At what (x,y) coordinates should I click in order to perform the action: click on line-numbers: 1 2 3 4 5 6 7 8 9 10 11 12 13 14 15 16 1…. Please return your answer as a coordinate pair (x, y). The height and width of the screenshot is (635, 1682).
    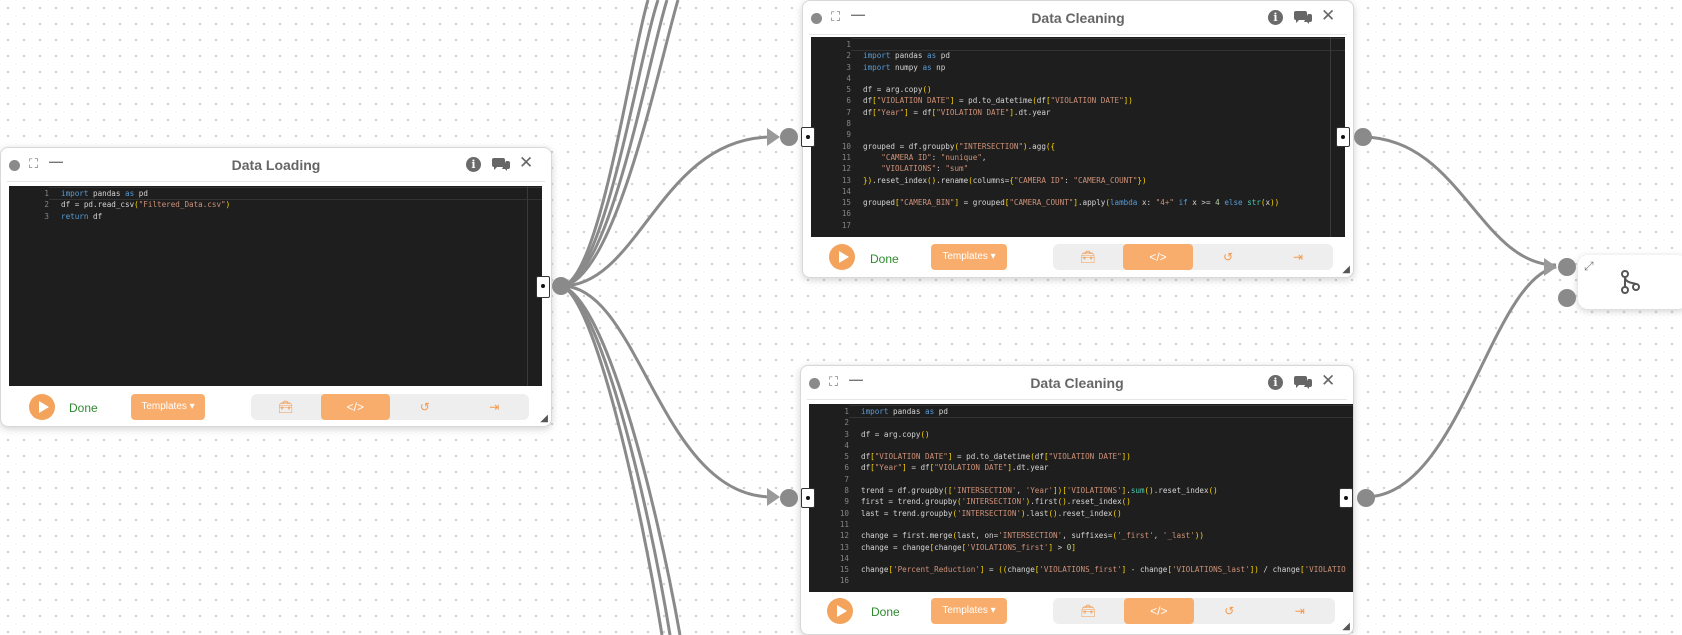
    Looking at the image, I should click on (846, 135).